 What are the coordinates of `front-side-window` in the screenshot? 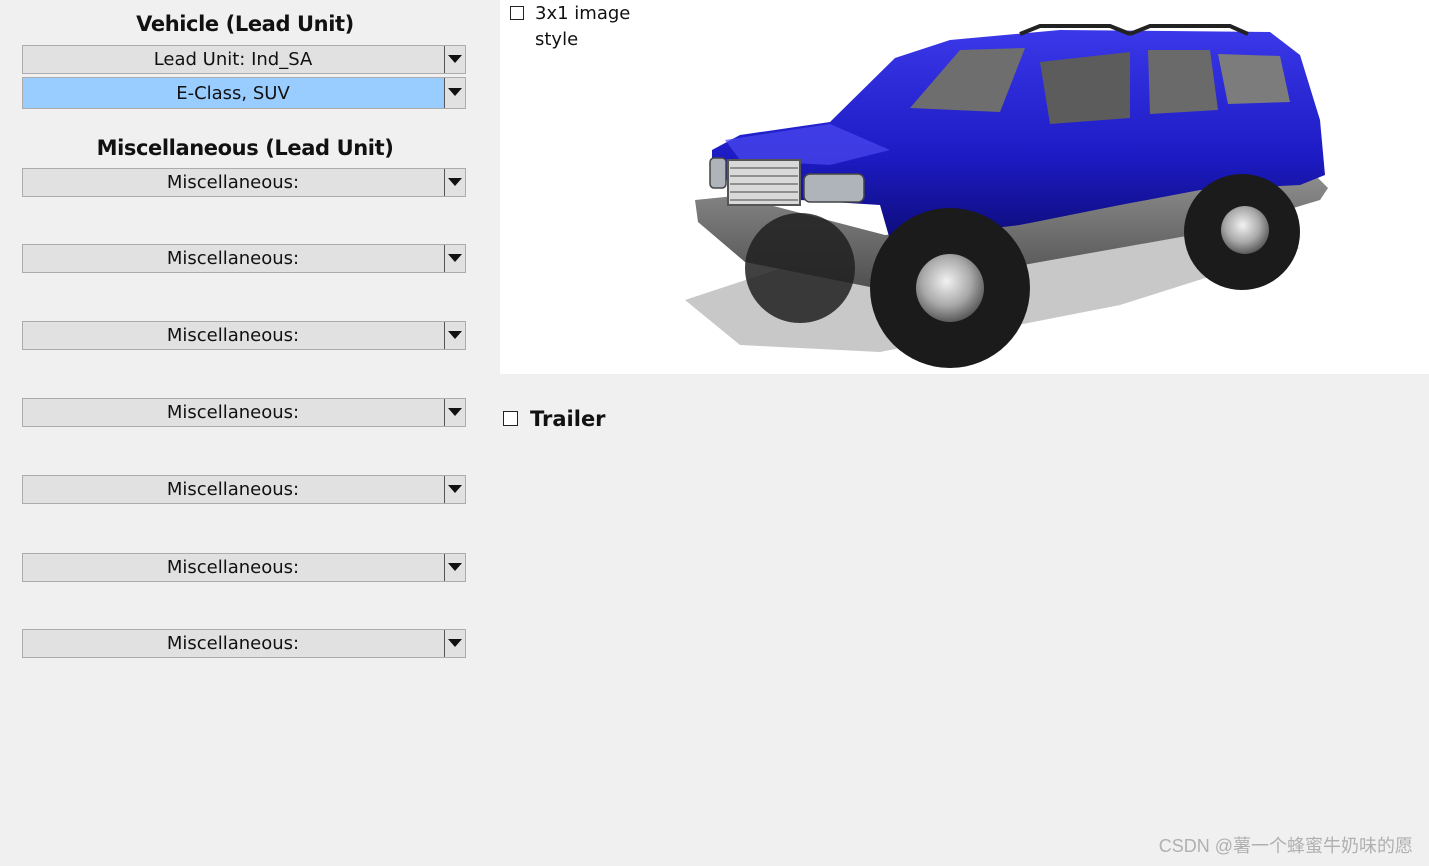 It's located at (1085, 88).